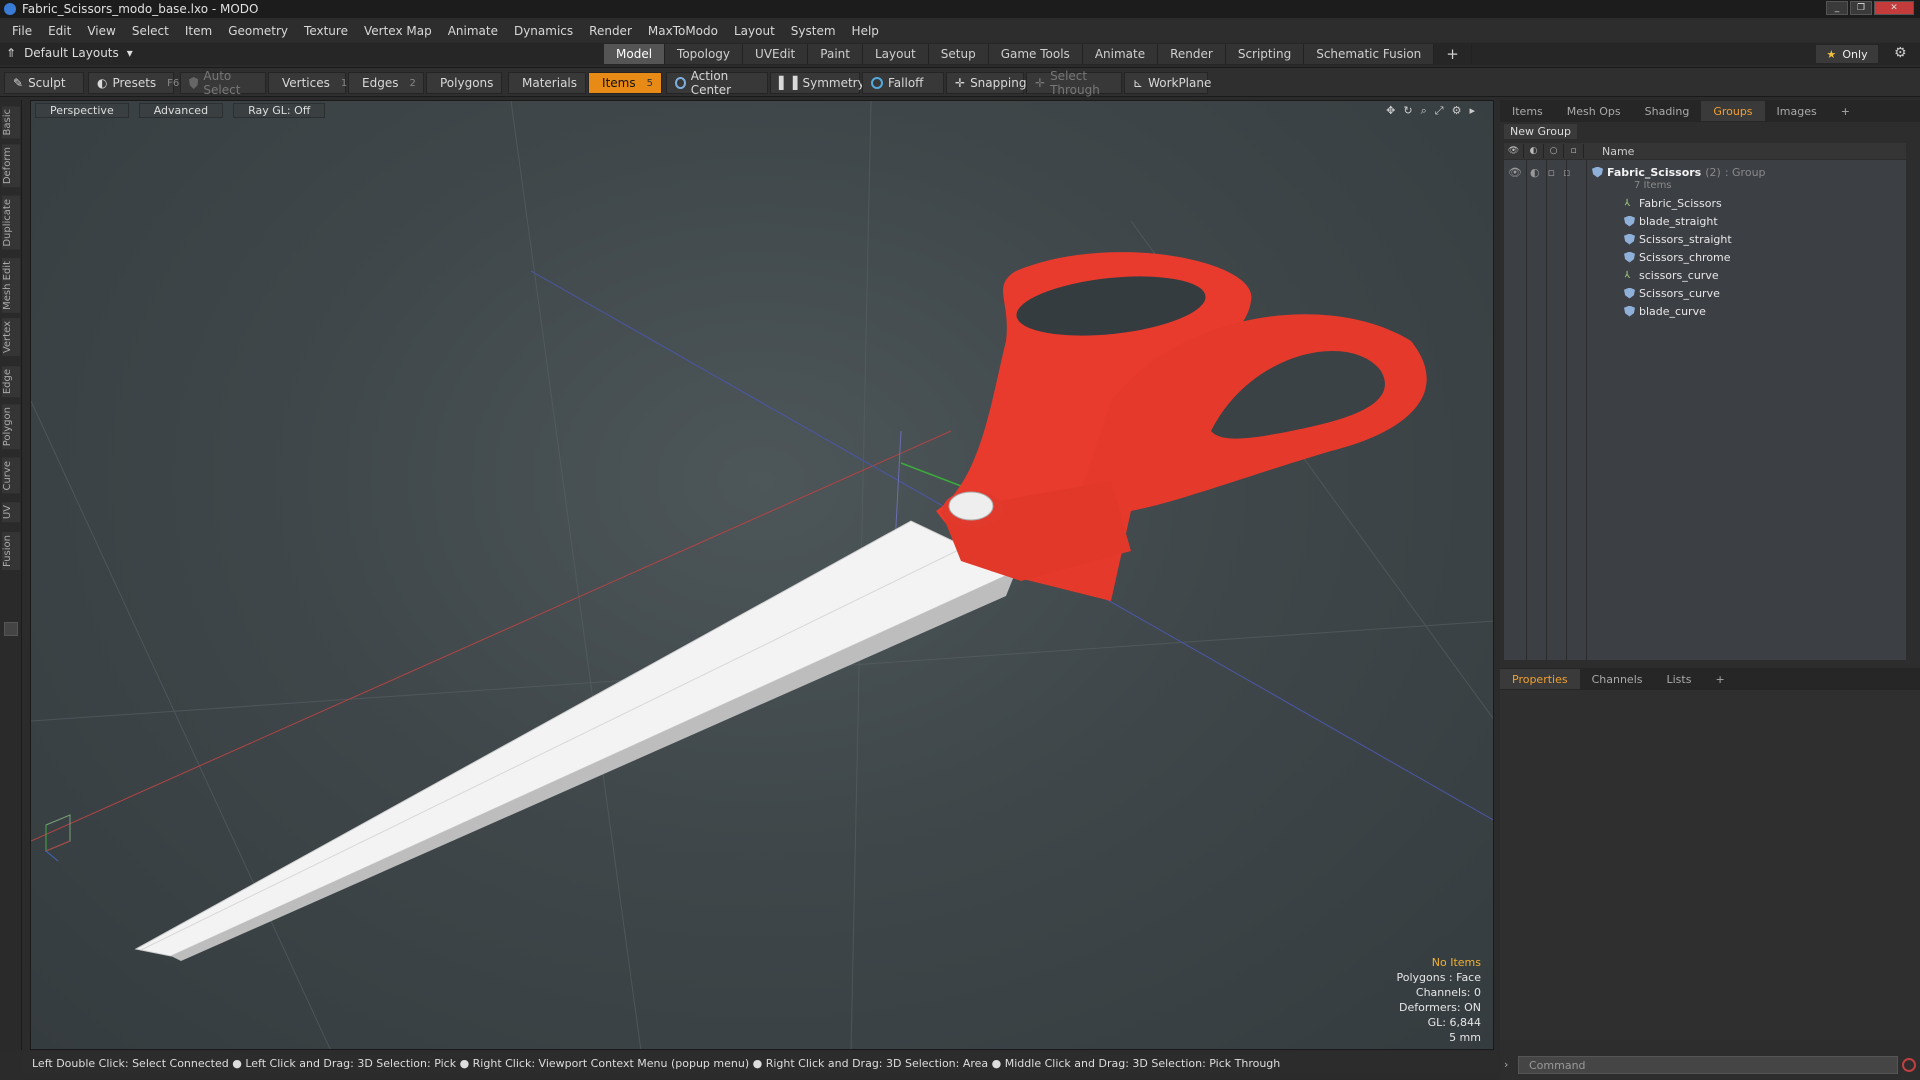 This screenshot has width=1920, height=1080. What do you see at coordinates (1705, 311) in the screenshot?
I see `list-item: blade_curve` at bounding box center [1705, 311].